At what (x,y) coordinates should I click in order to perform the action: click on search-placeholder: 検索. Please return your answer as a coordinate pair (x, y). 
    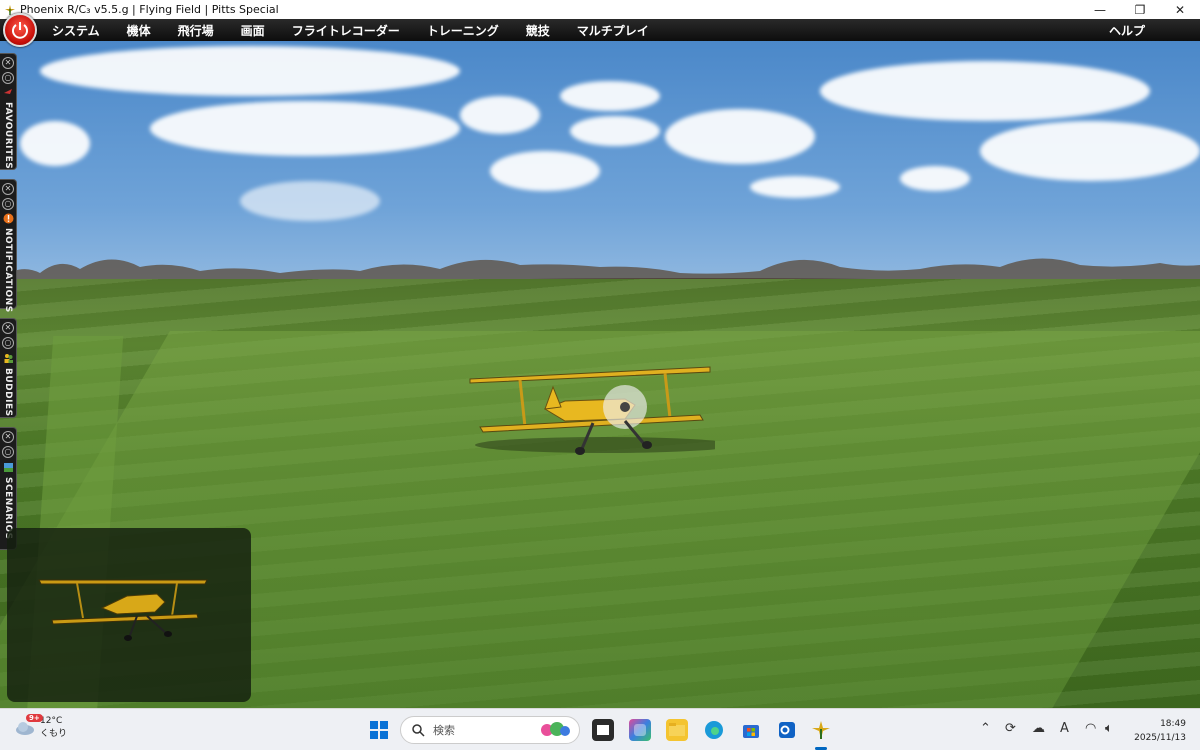
    Looking at the image, I should click on (444, 730).